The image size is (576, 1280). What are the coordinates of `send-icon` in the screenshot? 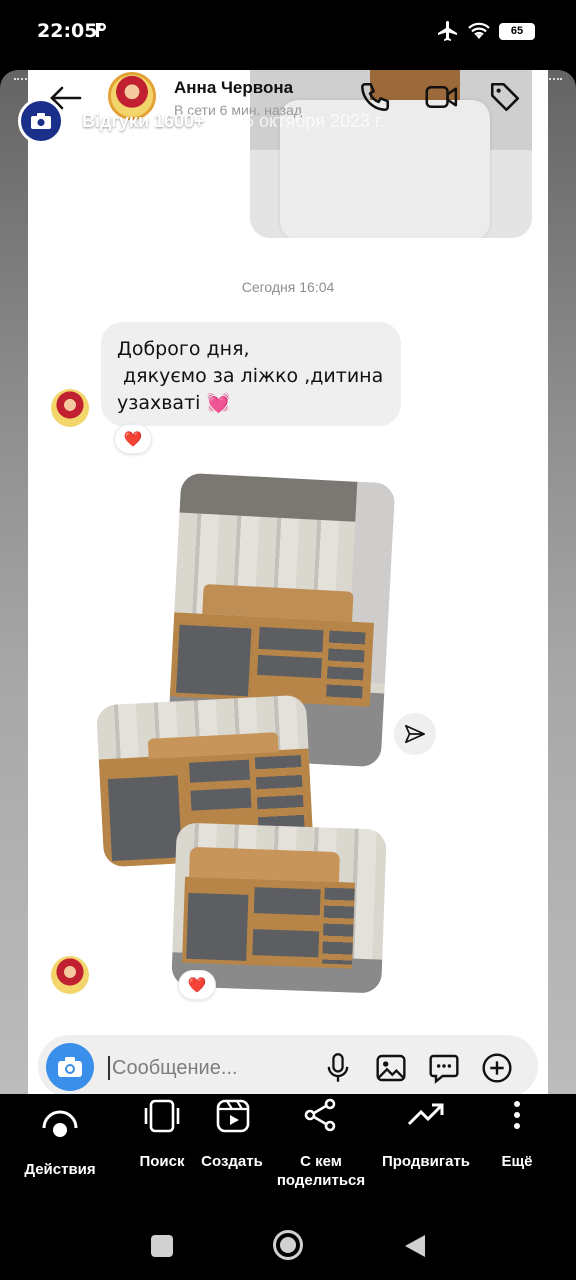 It's located at (415, 734).